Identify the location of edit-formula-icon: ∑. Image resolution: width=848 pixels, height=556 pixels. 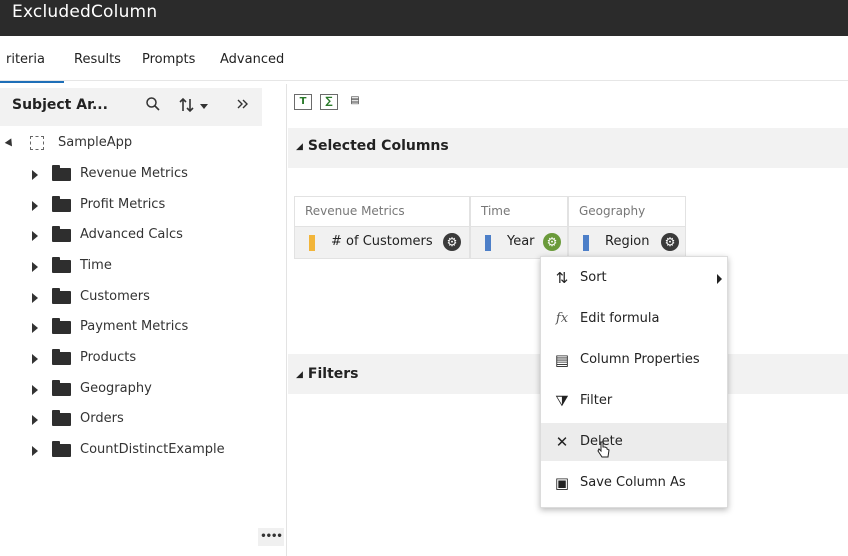
(329, 102).